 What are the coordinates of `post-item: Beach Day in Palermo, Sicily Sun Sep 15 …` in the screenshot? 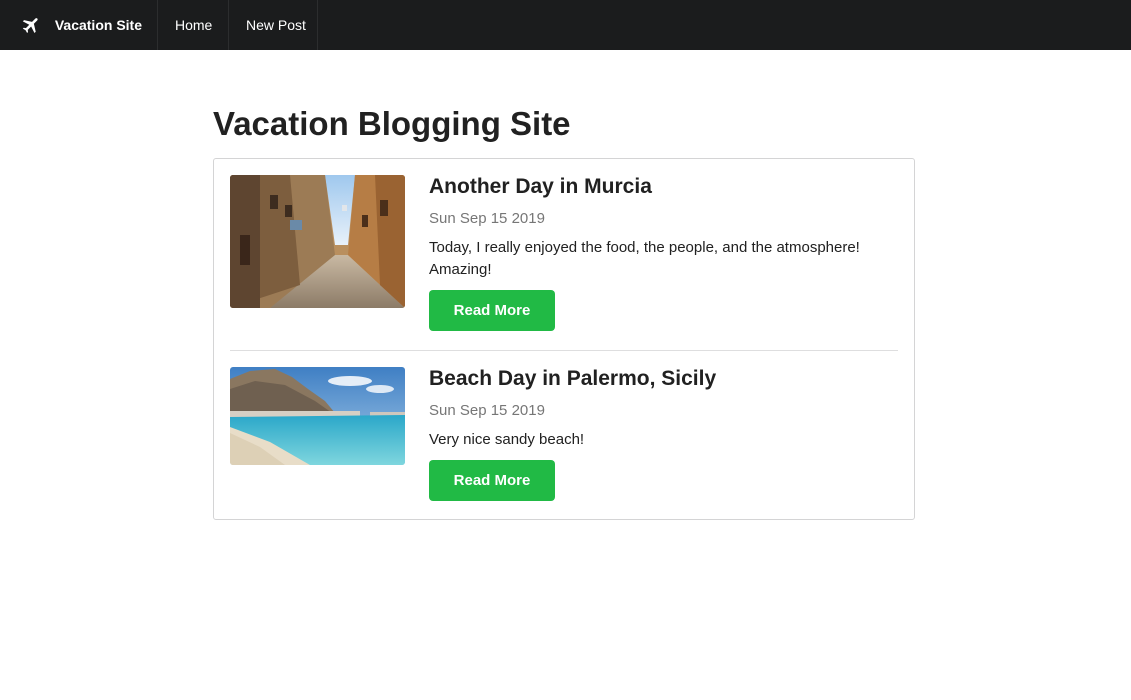 It's located at (564, 437).